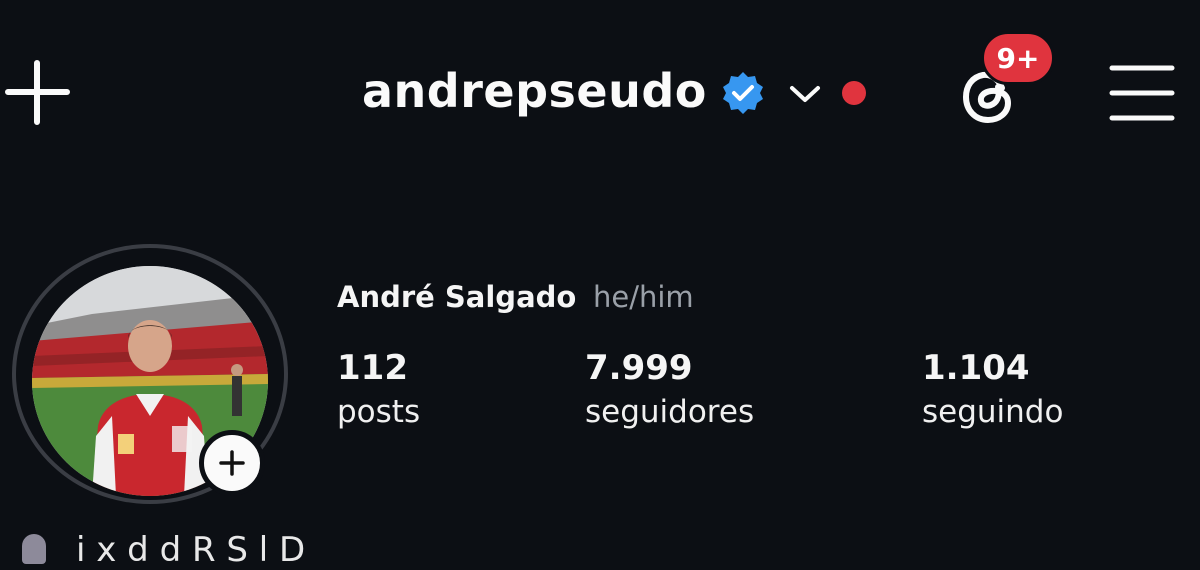 The height and width of the screenshot is (570, 1200). I want to click on stat-following: 1.104 seguindo, so click(992, 389).